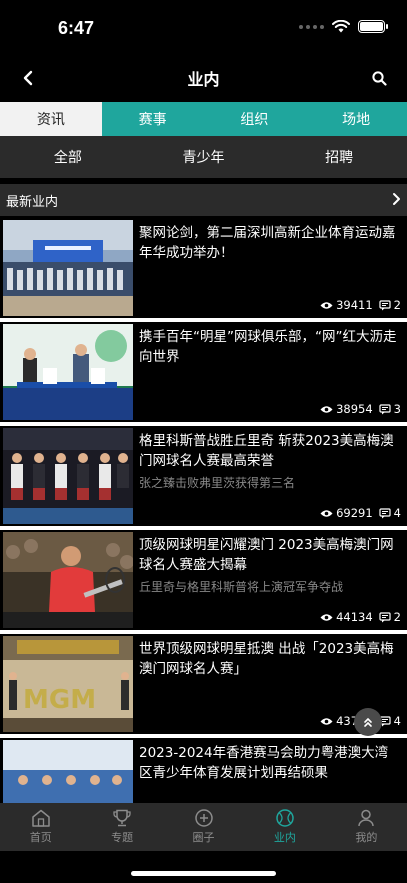  What do you see at coordinates (264, 763) in the screenshot?
I see `article-title: 2023-2024年香港赛马会助力粤港澳大湾区青少年体育发展计划再结硕果` at bounding box center [264, 763].